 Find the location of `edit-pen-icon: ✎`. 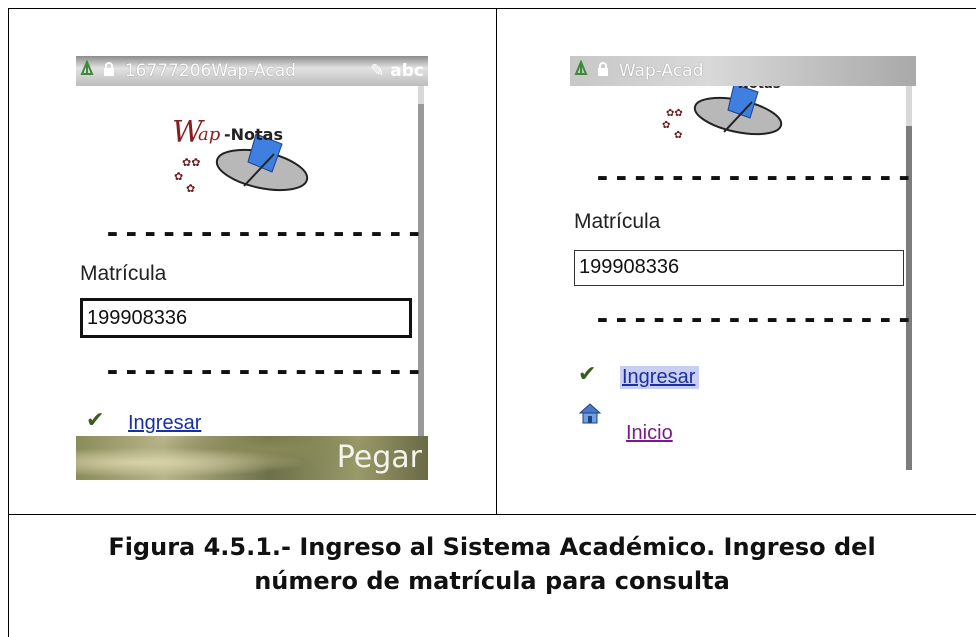

edit-pen-icon: ✎ is located at coordinates (377, 71).